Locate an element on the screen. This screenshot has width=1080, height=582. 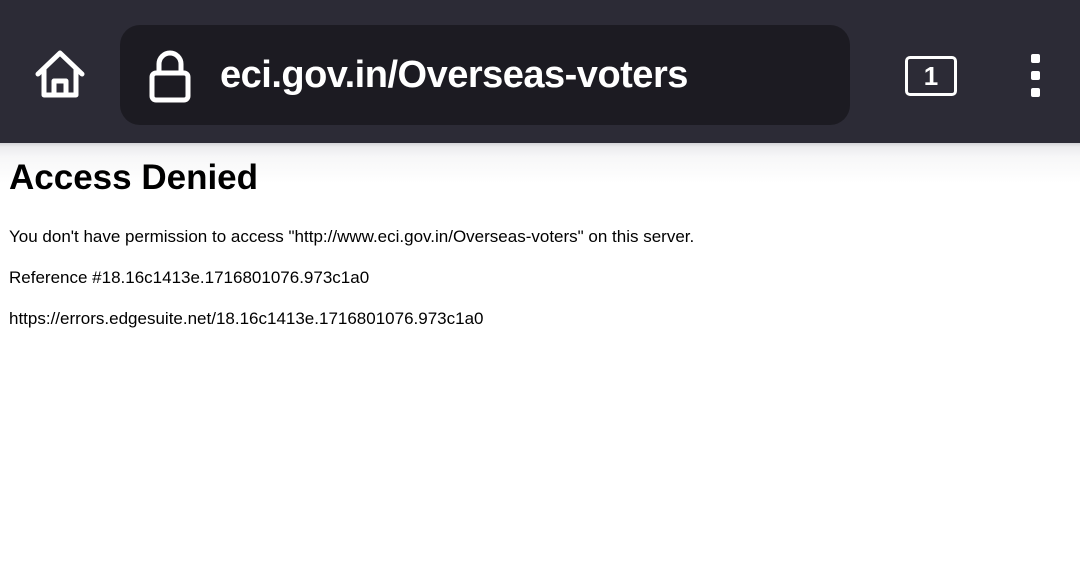
url-text: eci.gov.in/Overseas-voters is located at coordinates (454, 75).